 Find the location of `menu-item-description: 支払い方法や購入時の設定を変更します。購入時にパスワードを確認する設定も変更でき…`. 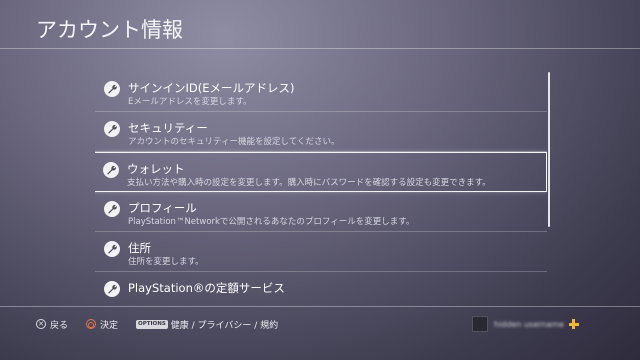

menu-item-description: 支払い方法や購入時の設定を変更します。購入時にパスワードを確認する設定も変更でき… is located at coordinates (309, 183).